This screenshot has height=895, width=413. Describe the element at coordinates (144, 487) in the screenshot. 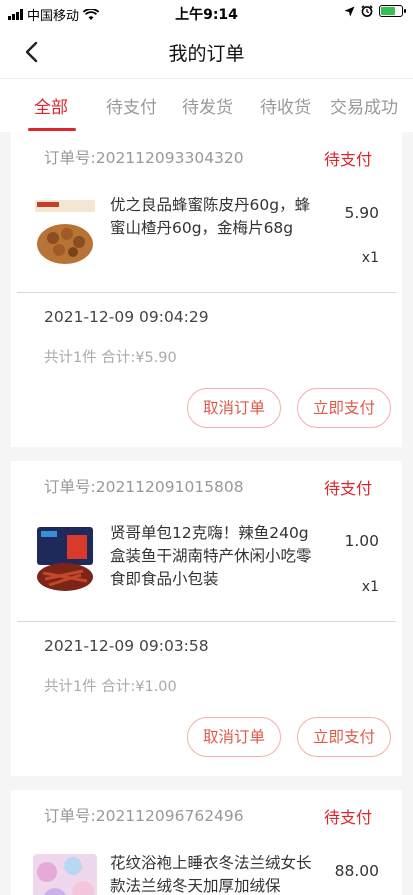

I see `order-number: 订单号:202112091015808` at that location.